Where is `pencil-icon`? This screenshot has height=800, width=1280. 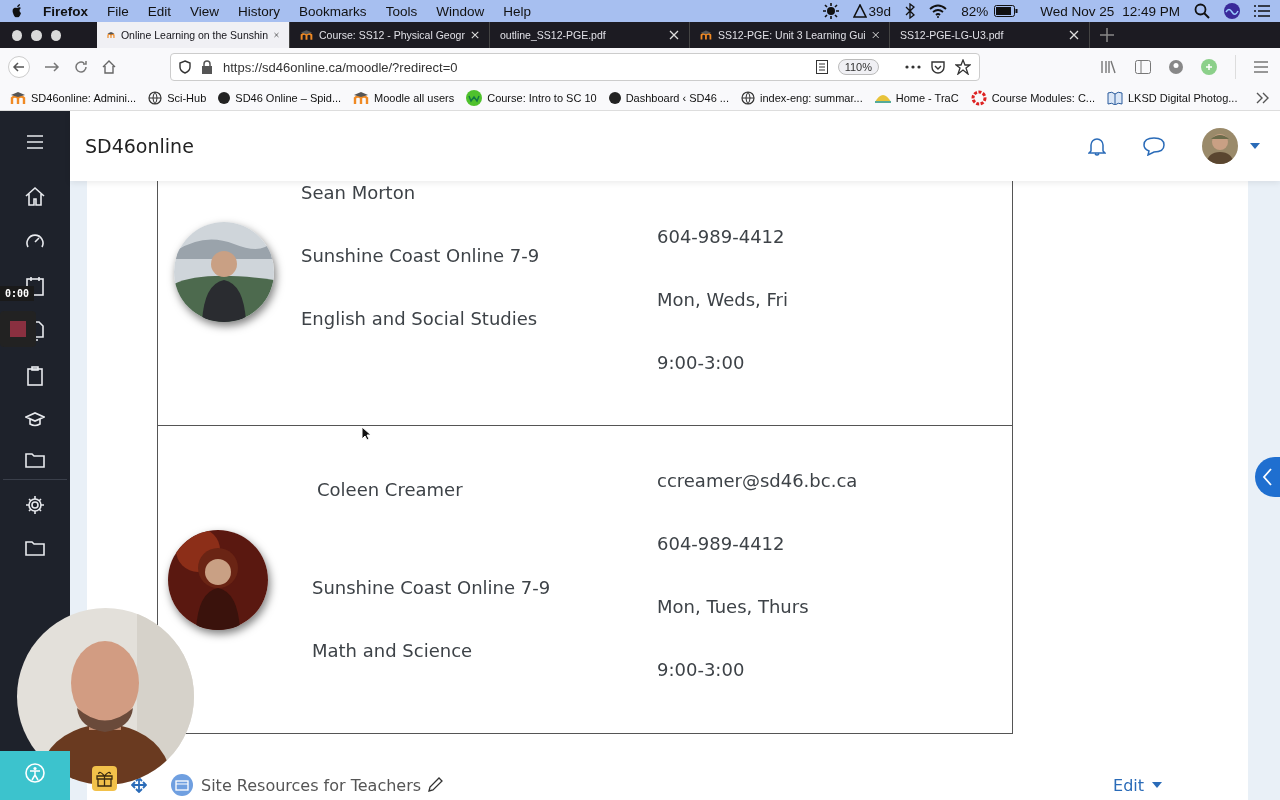 pencil-icon is located at coordinates (435, 785).